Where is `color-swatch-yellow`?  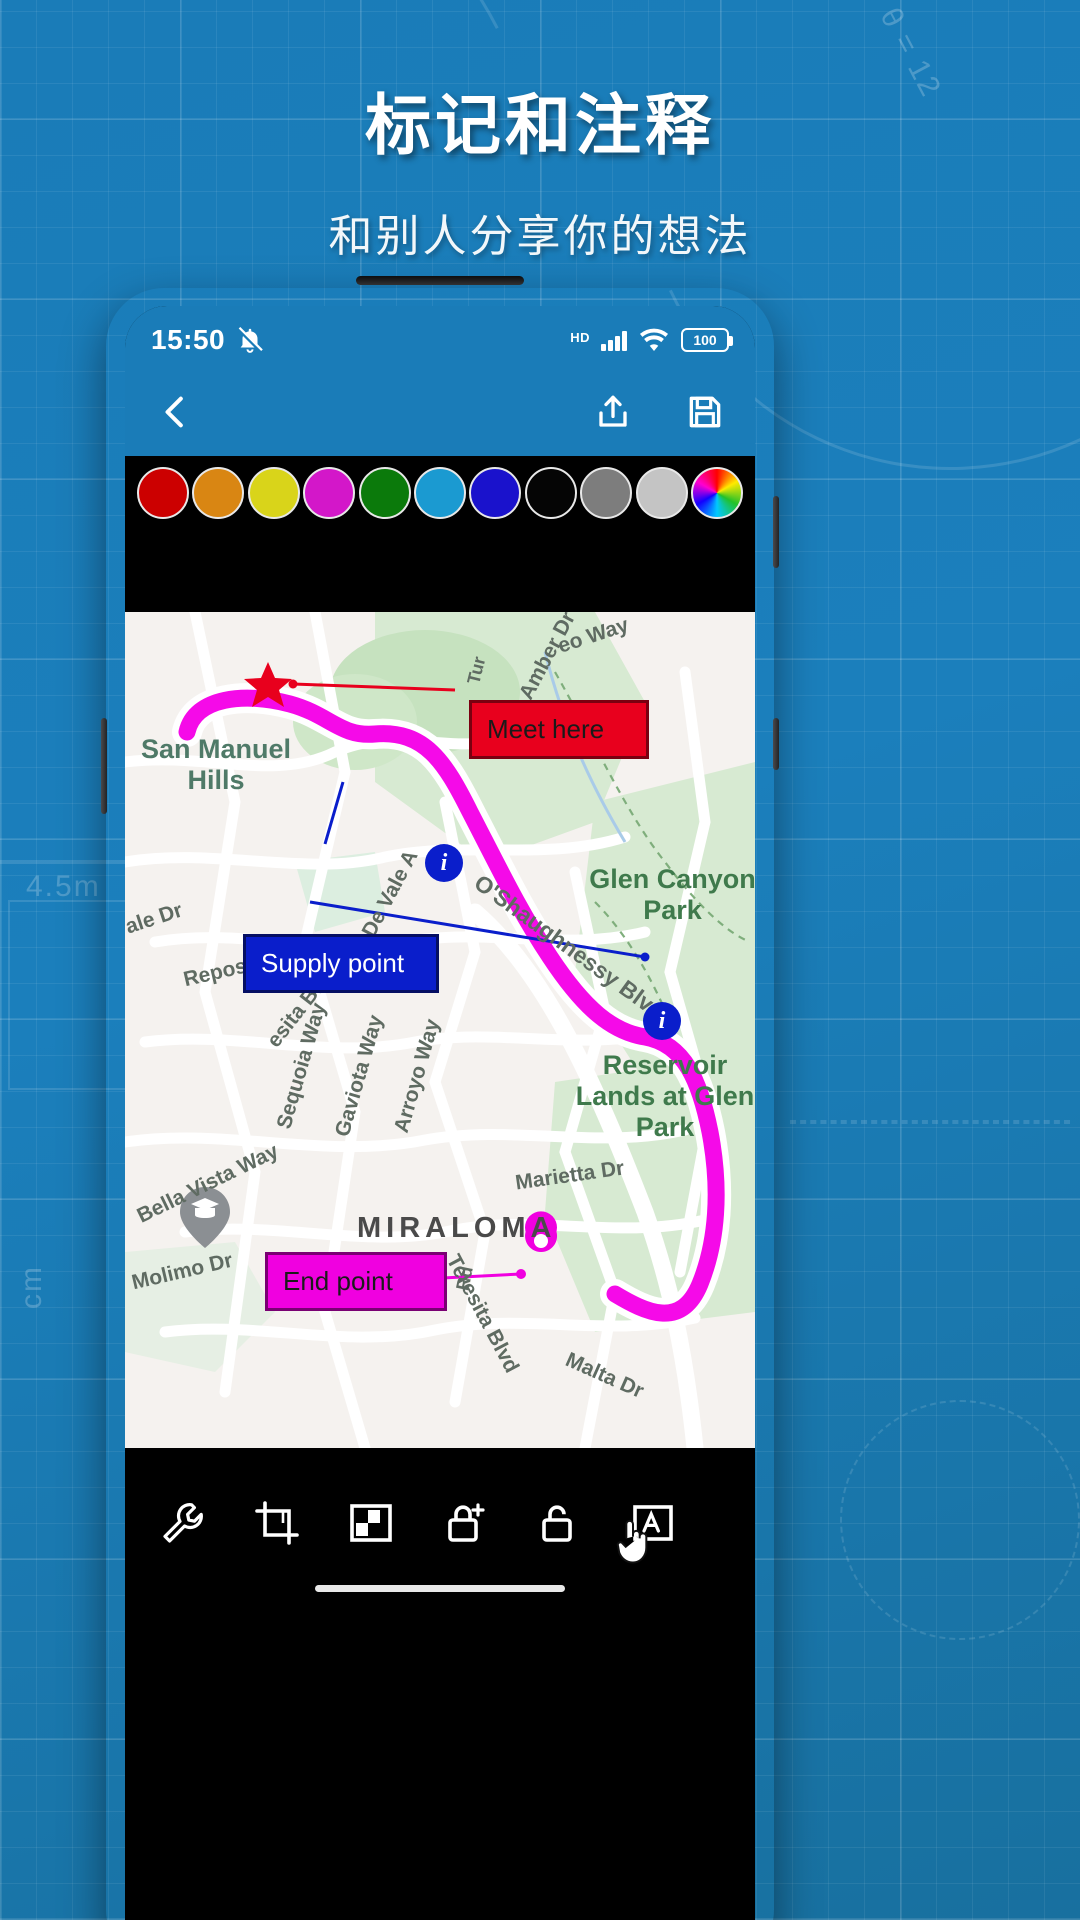 color-swatch-yellow is located at coordinates (273, 493).